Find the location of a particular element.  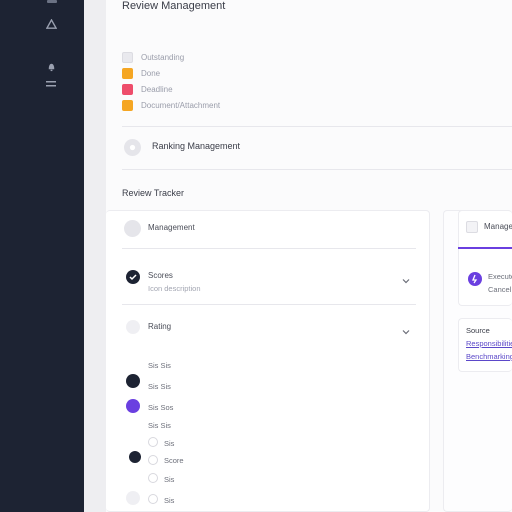

source-link: Benchmarking is located at coordinates (489, 356).